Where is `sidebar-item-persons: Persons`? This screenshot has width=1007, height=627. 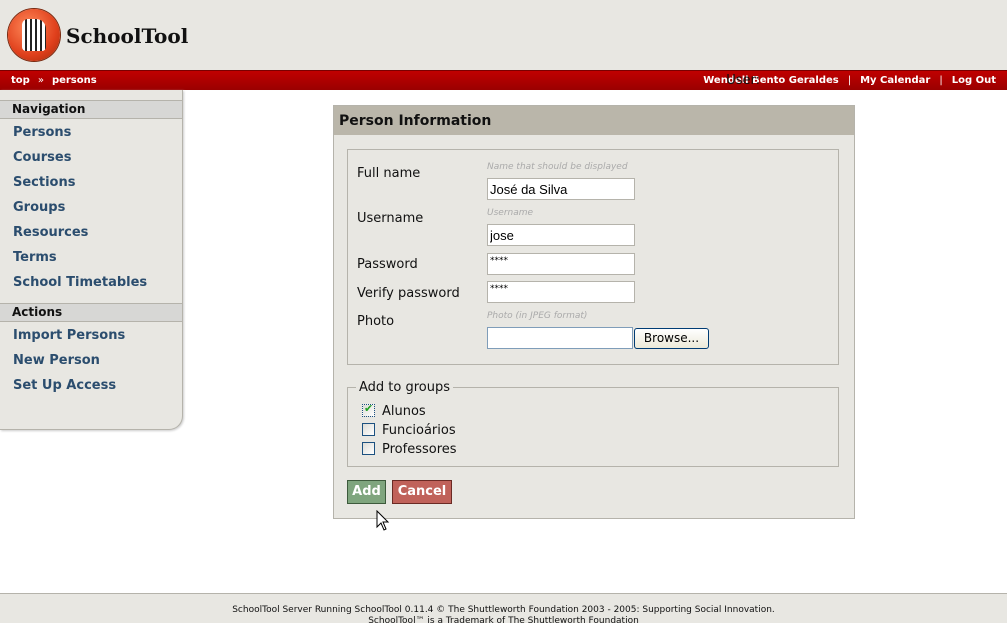
sidebar-item-persons: Persons is located at coordinates (91, 132).